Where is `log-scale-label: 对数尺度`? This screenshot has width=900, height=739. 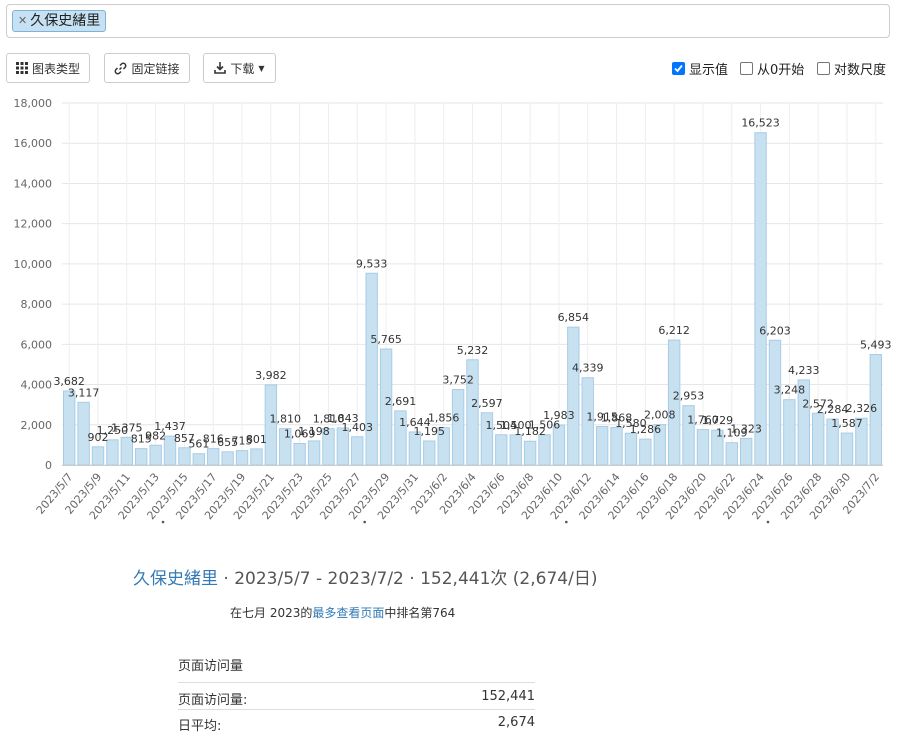
log-scale-label: 对数尺度 is located at coordinates (860, 70).